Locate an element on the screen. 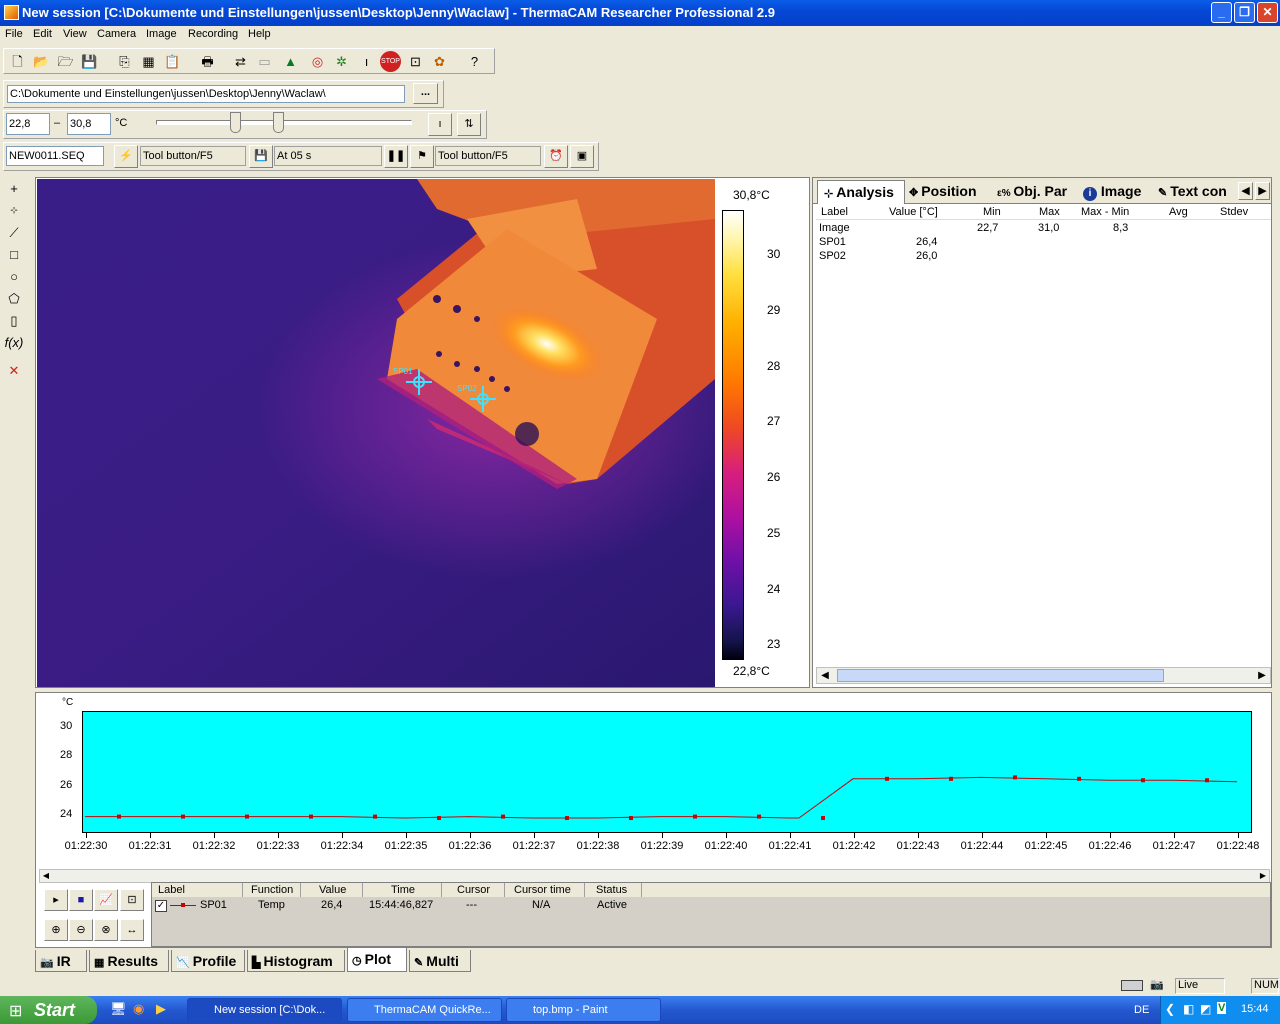 This screenshot has width=1280, height=1024. analysis-scroll-thumb is located at coordinates (1000, 675).